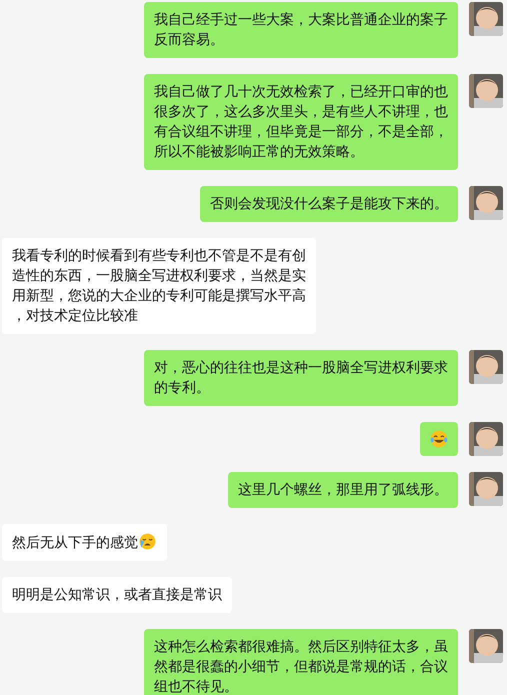 This screenshot has height=695, width=507. I want to click on laughing-emoji-icon, so click(439, 439).